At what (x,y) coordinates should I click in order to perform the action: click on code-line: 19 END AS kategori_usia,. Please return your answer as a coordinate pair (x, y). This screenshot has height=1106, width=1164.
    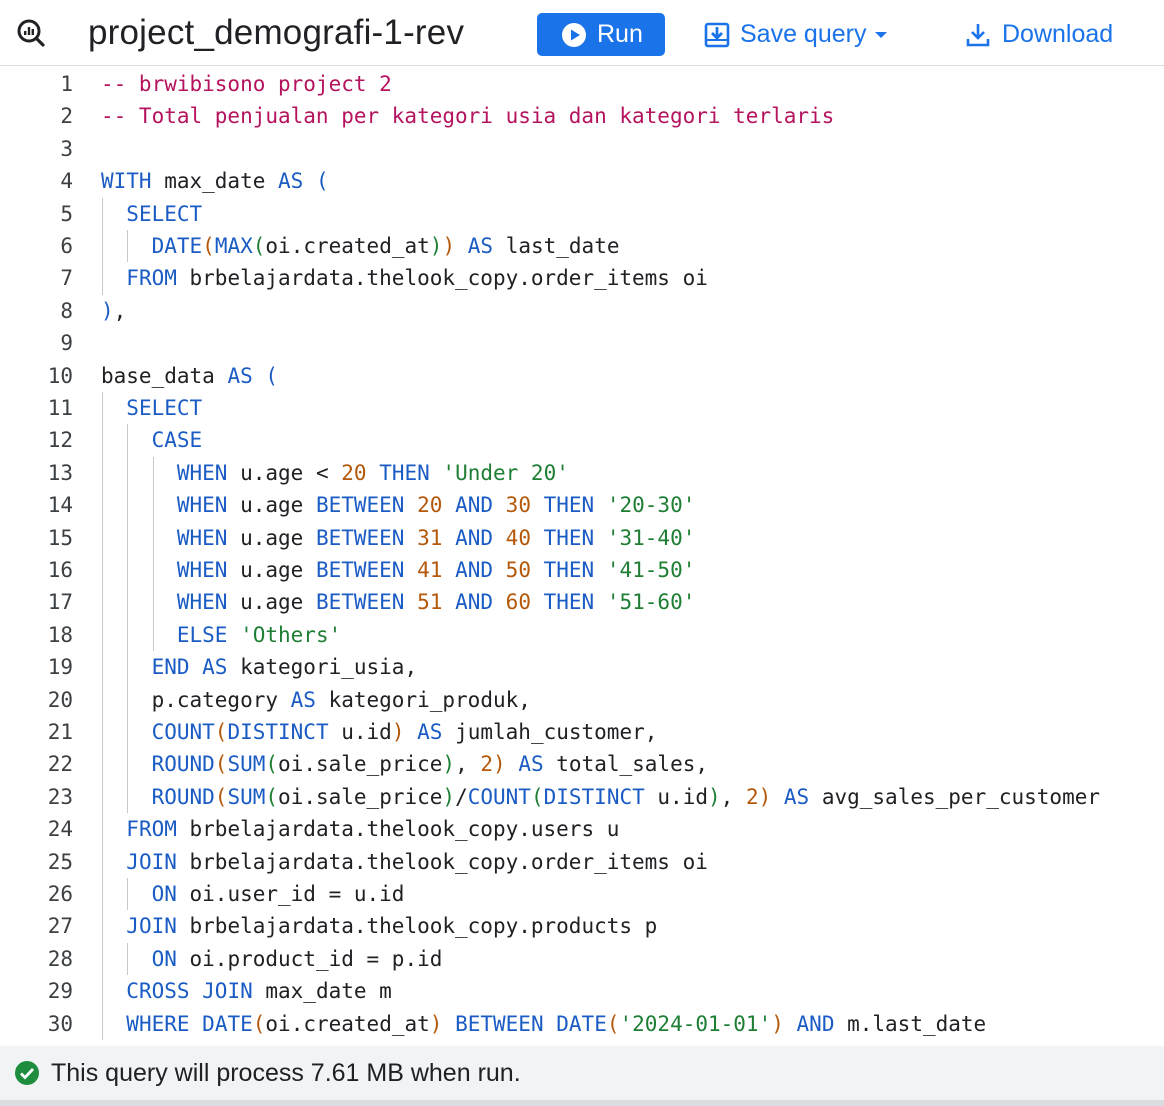
    Looking at the image, I should click on (582, 667).